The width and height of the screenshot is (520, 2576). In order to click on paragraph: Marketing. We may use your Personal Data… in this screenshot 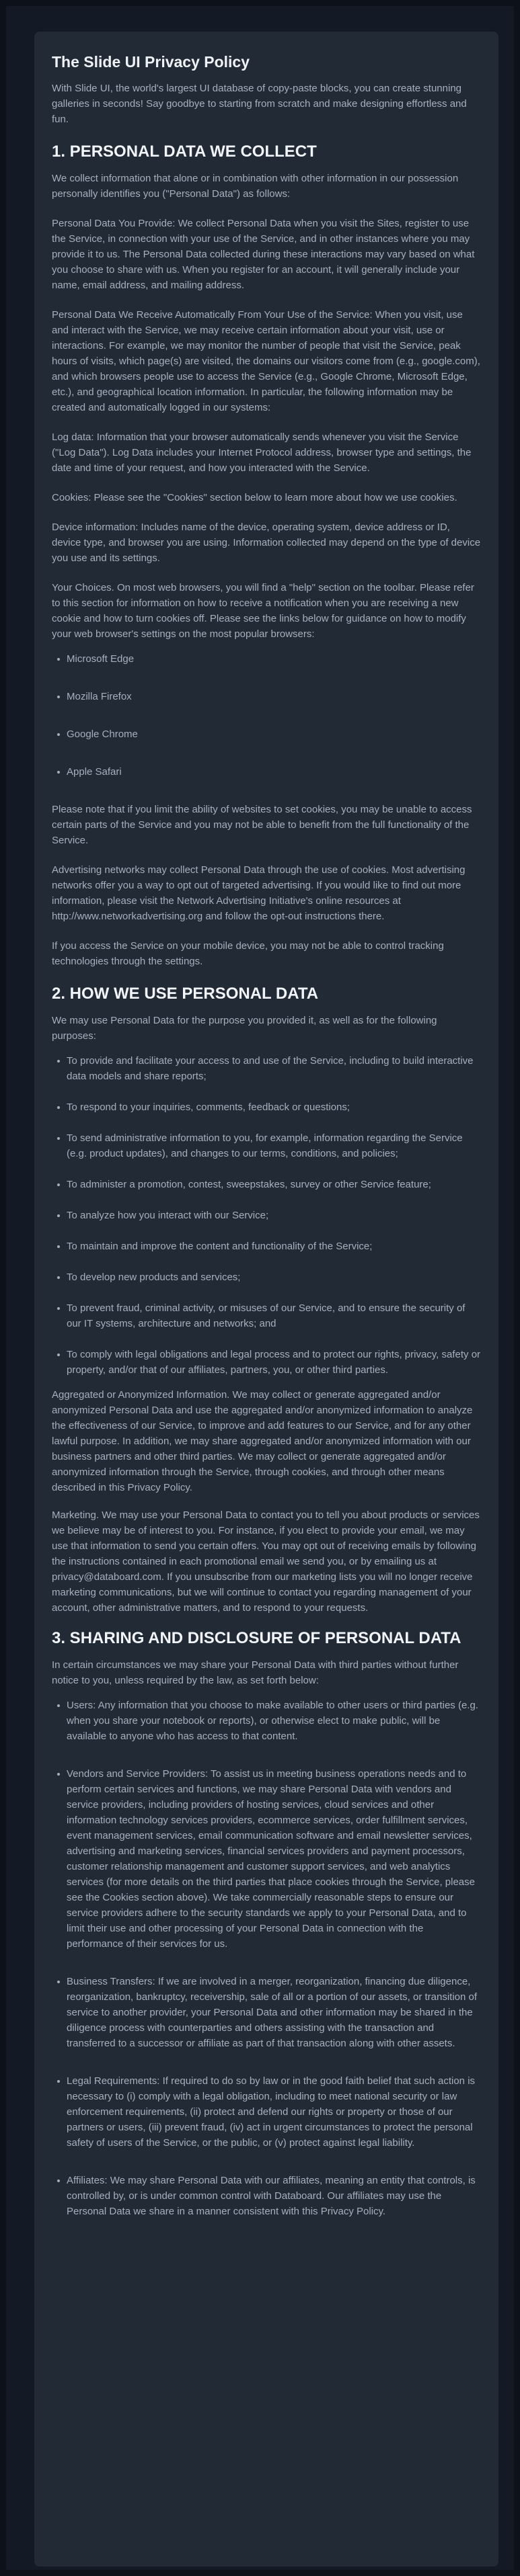, I will do `click(266, 1561)`.